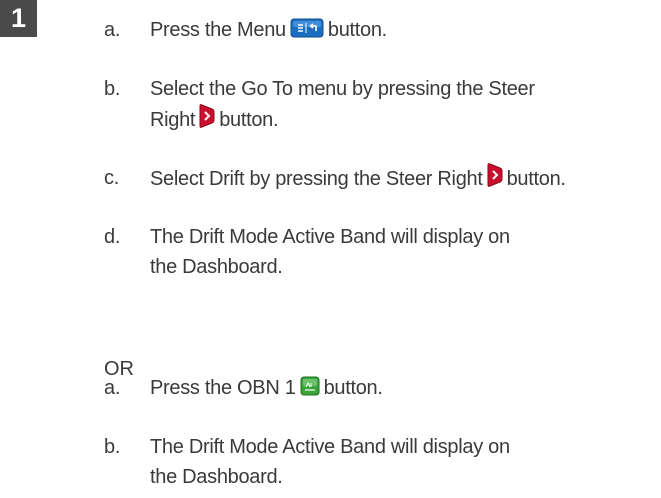 The width and height of the screenshot is (661, 498). Describe the element at coordinates (112, 237) in the screenshot. I see `item-letter: d.` at that location.